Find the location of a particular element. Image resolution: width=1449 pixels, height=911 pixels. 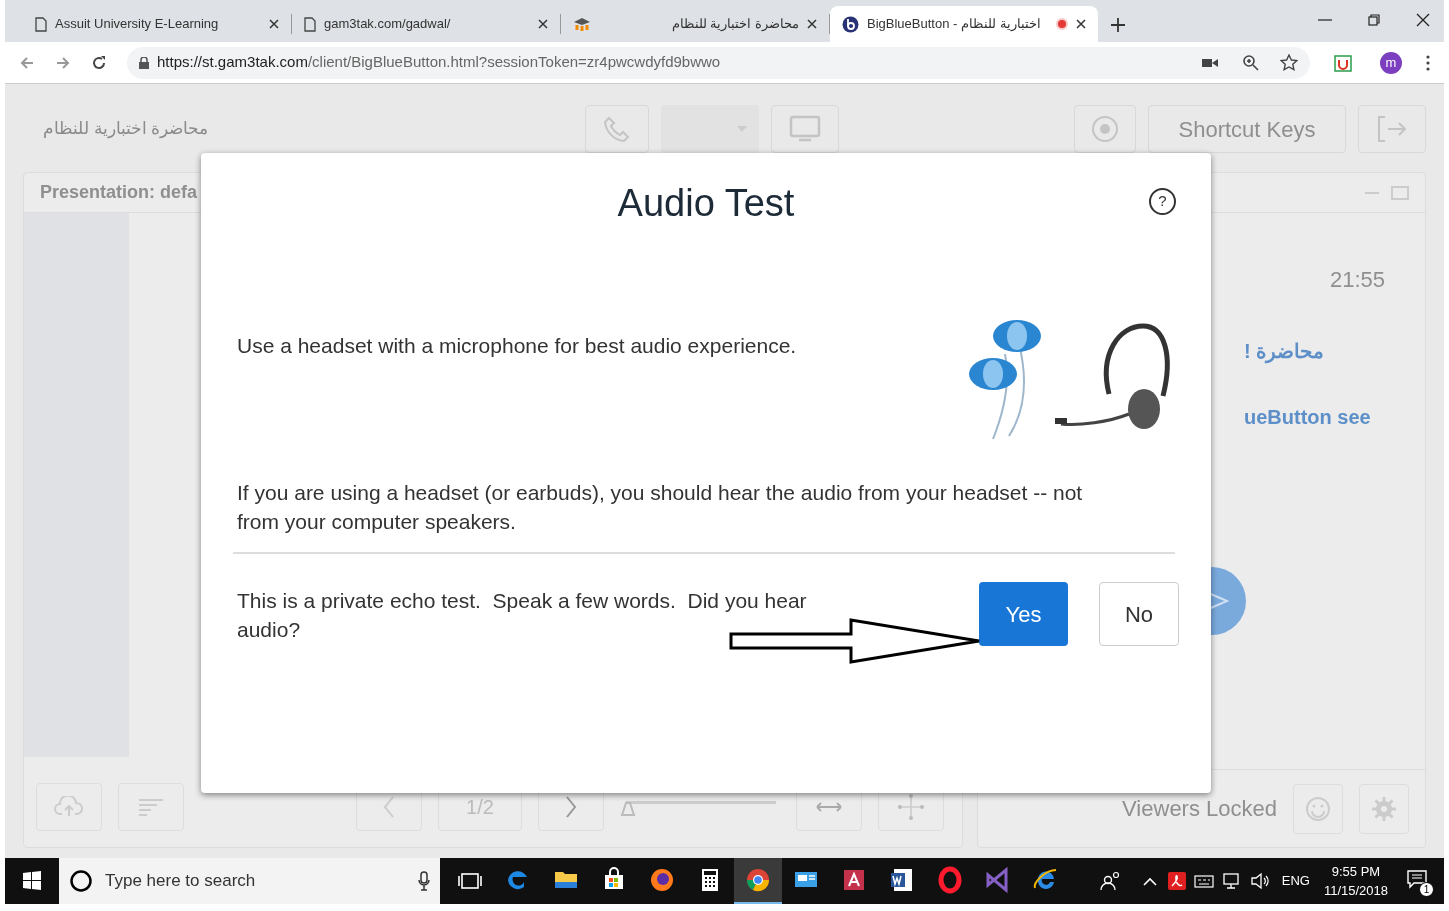

chevron-right-icon is located at coordinates (571, 807).